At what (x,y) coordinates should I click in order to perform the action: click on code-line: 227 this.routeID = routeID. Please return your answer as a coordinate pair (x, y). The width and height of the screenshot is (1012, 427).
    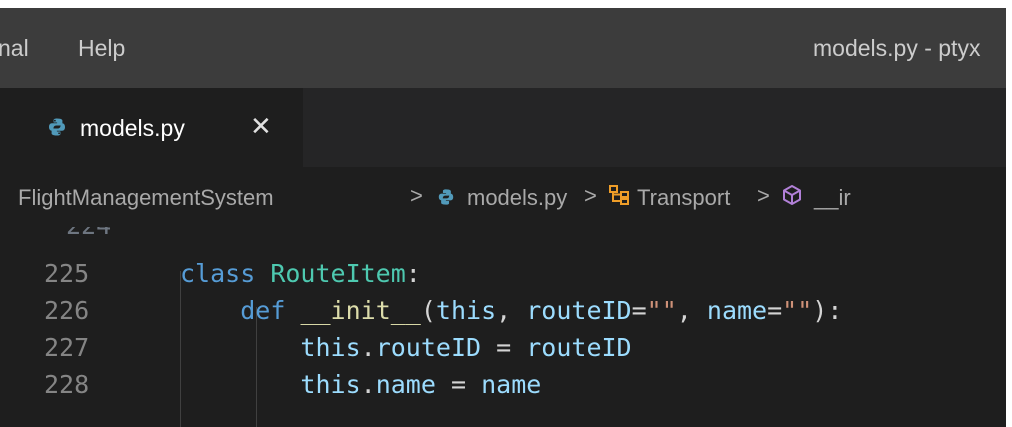
    Looking at the image, I should click on (503, 351).